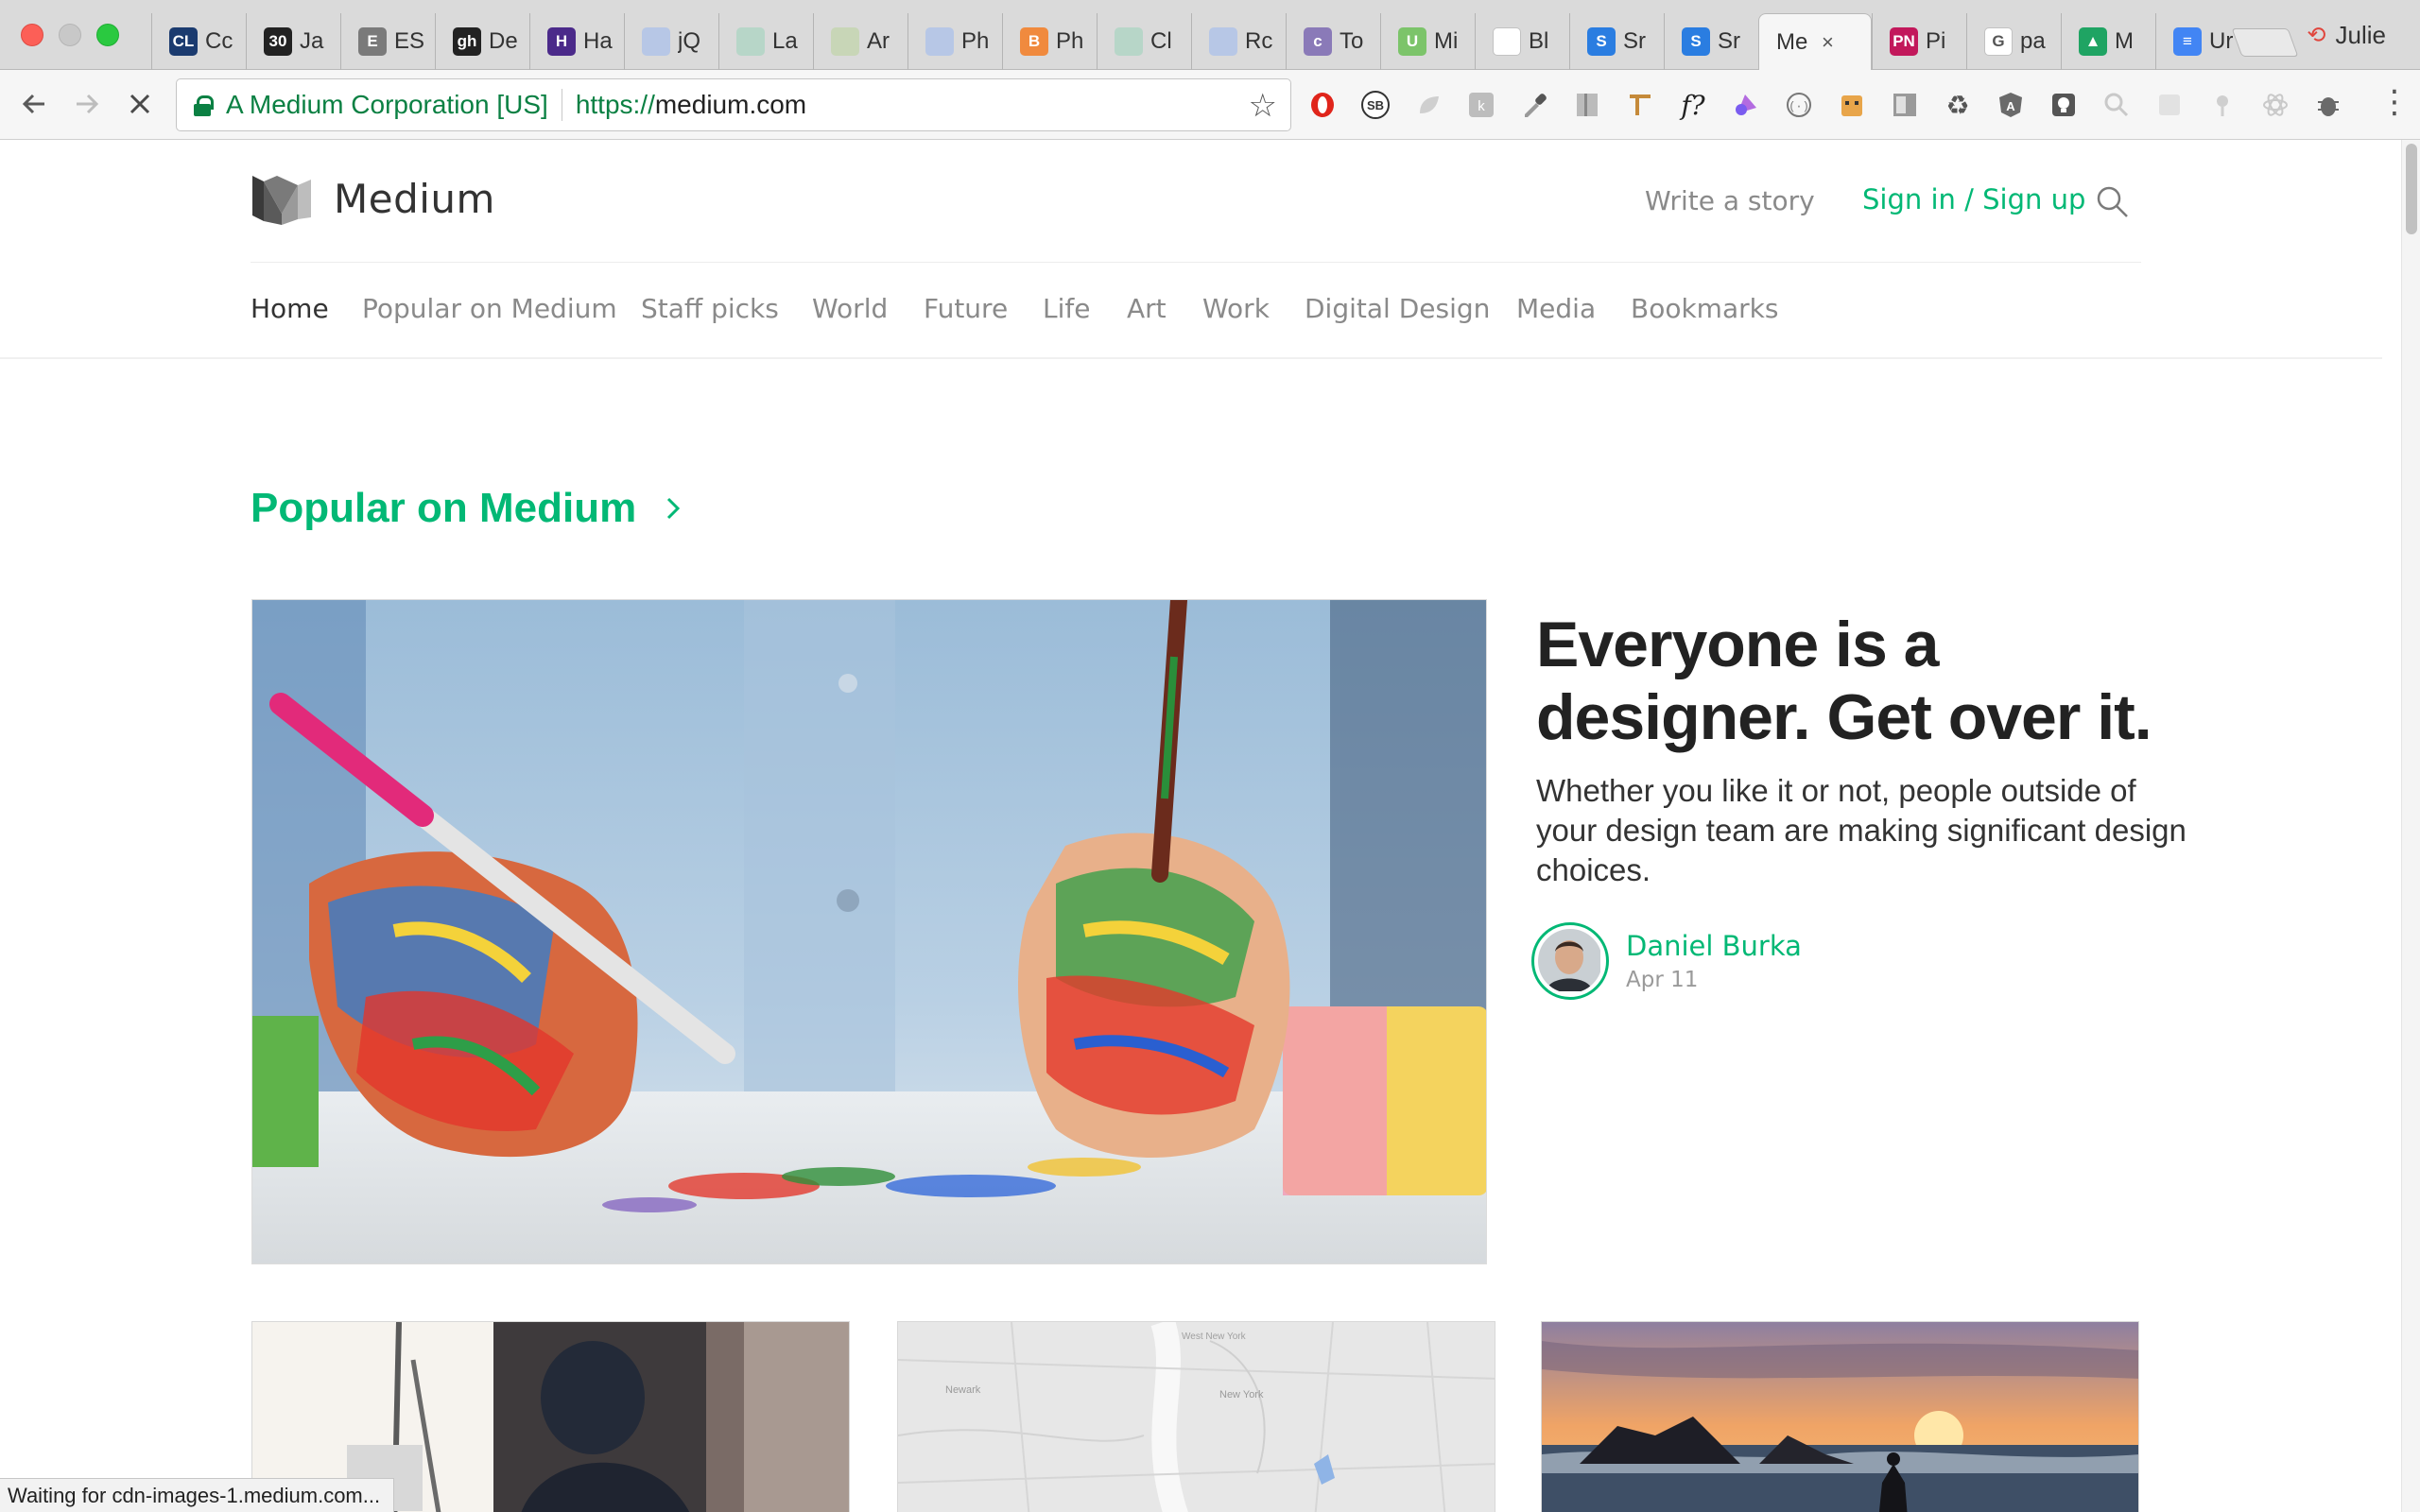  Describe the element at coordinates (414, 198) in the screenshot. I see `logo-wordmark: Medium` at that location.